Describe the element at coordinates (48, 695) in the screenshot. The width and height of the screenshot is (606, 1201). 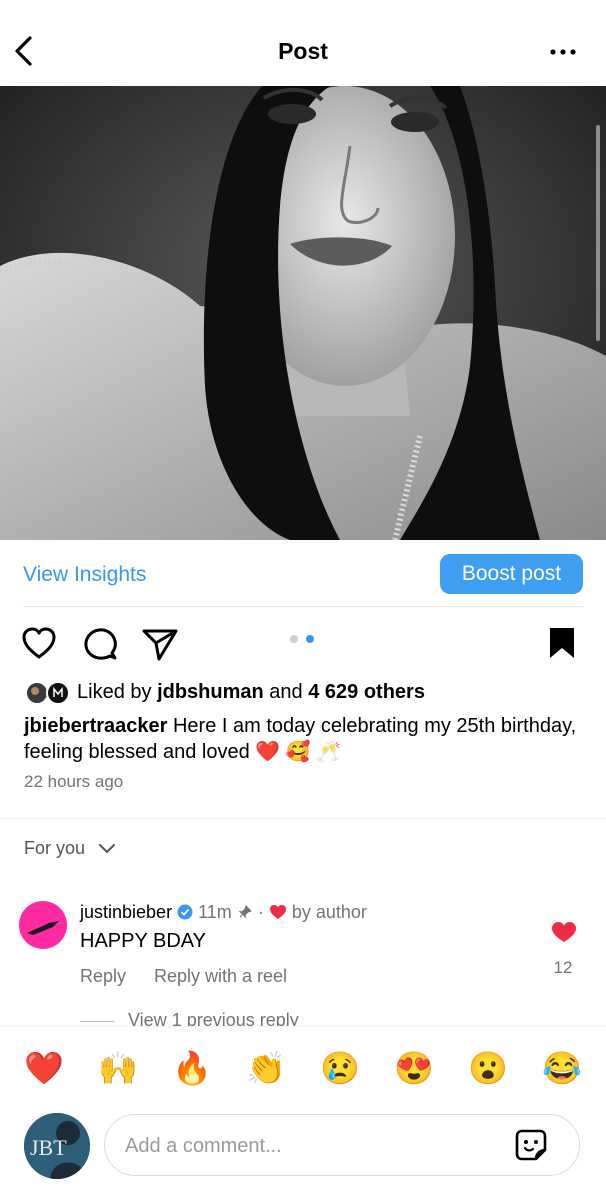
I see `liker-avatars` at that location.